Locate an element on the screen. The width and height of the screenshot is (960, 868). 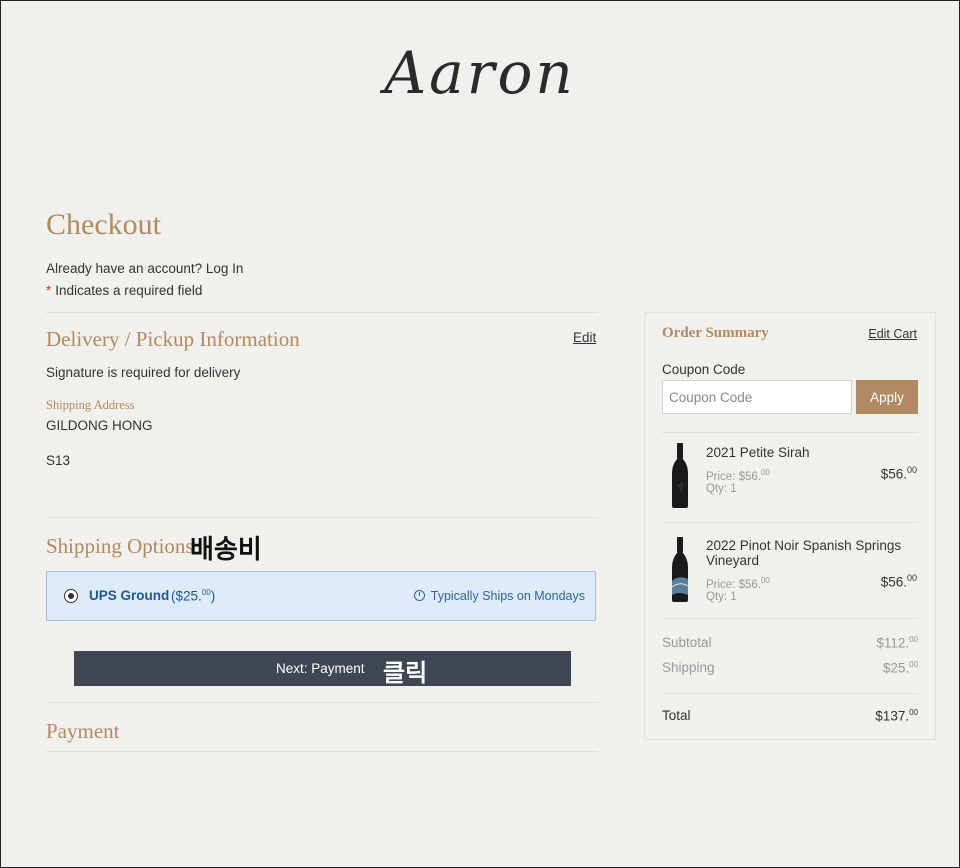
shipping-section-title: Shipping Options is located at coordinates (120, 546).